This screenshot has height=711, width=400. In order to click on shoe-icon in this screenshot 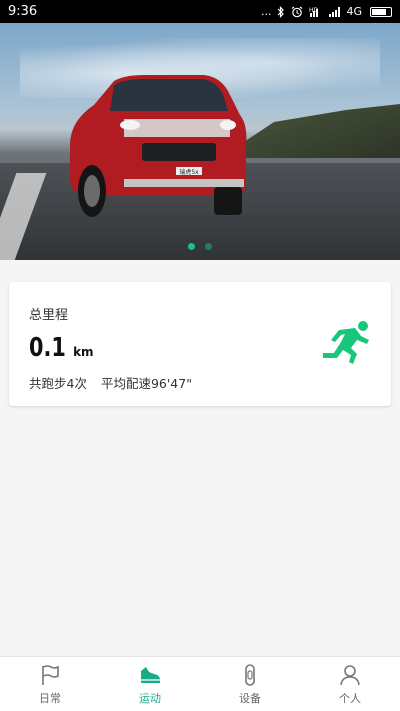, I will do `click(150, 674)`.